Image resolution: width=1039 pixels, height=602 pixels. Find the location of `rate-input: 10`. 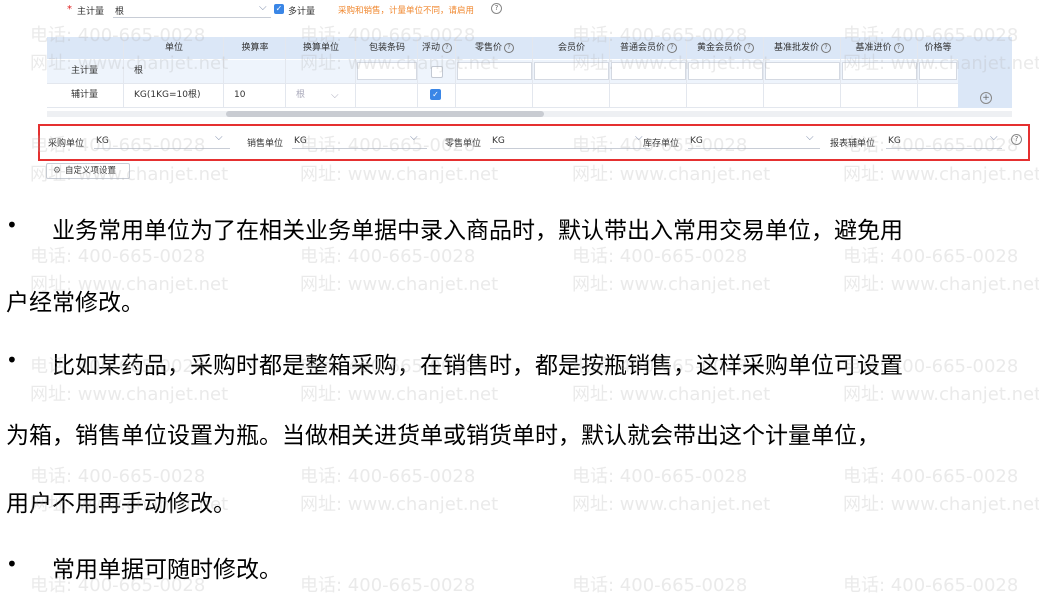

rate-input: 10 is located at coordinates (239, 95).